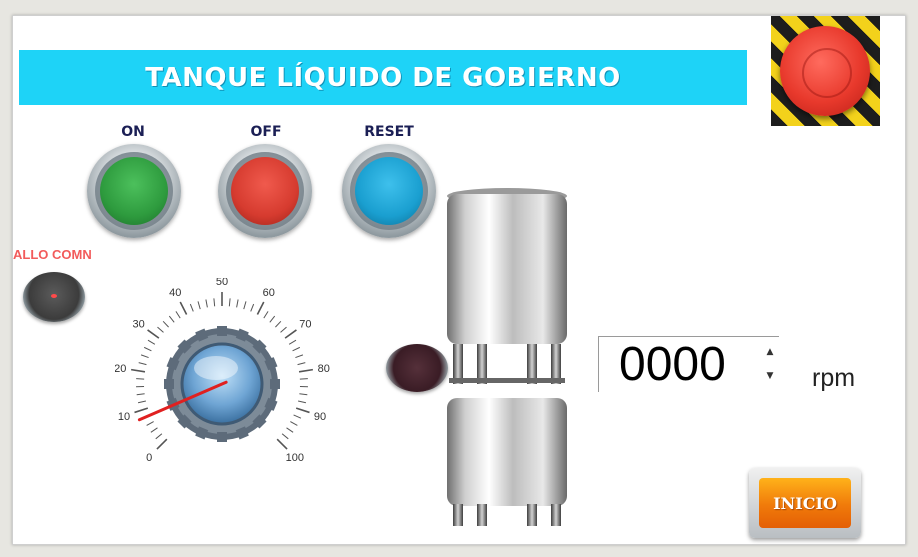 This screenshot has width=918, height=557. I want to click on on-label: ON, so click(133, 132).